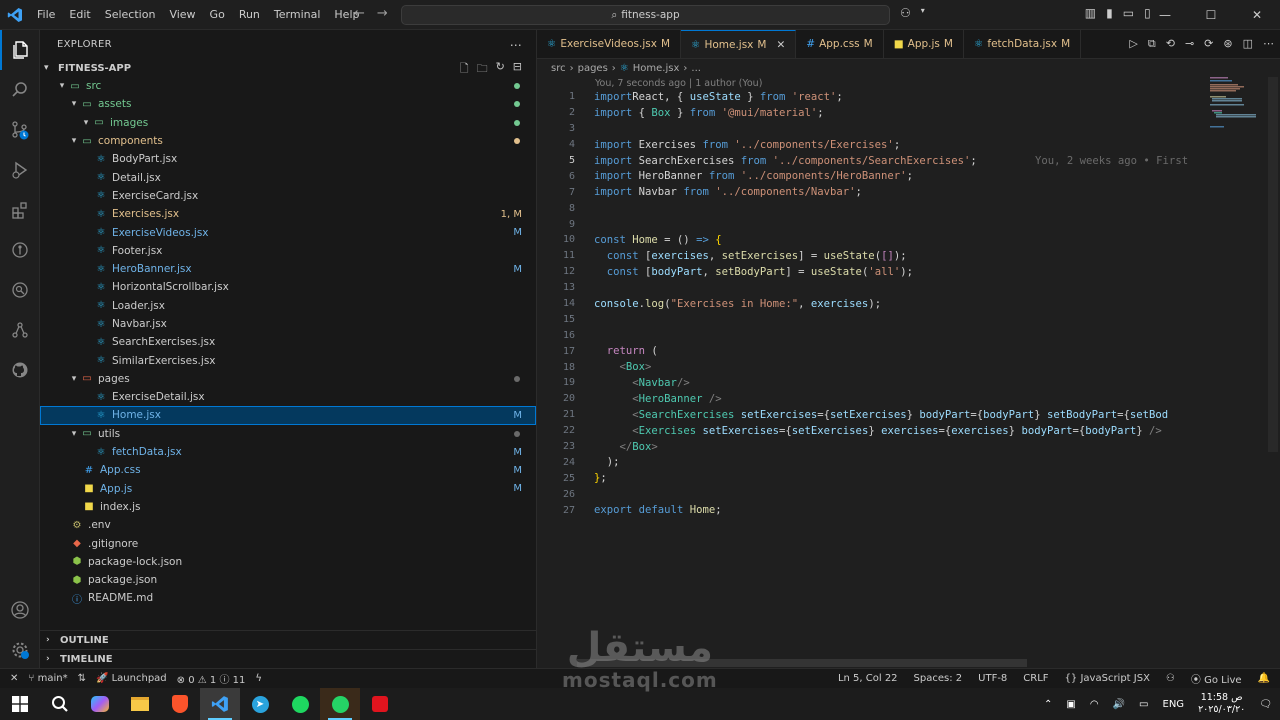 The height and width of the screenshot is (720, 1280). Describe the element at coordinates (288, 360) in the screenshot. I see `tree-item: ⚛ SimilarExercises.jsx` at that location.